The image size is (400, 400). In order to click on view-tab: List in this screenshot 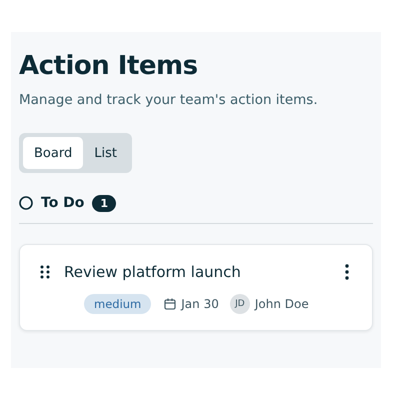, I will do `click(105, 153)`.